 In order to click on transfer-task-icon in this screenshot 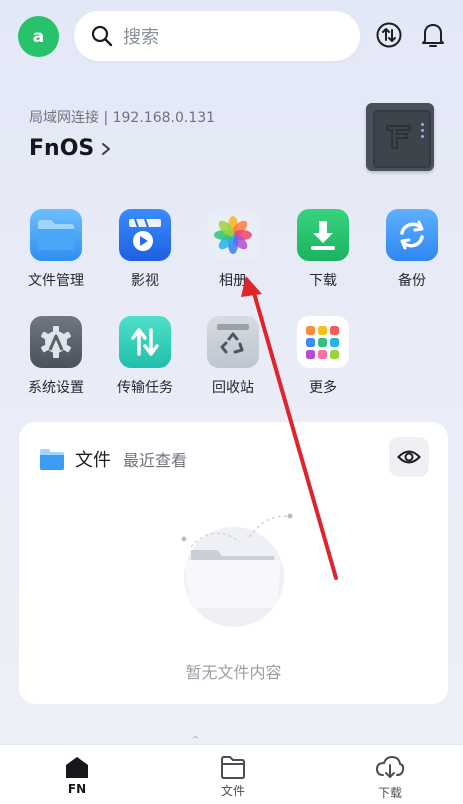, I will do `click(145, 342)`.